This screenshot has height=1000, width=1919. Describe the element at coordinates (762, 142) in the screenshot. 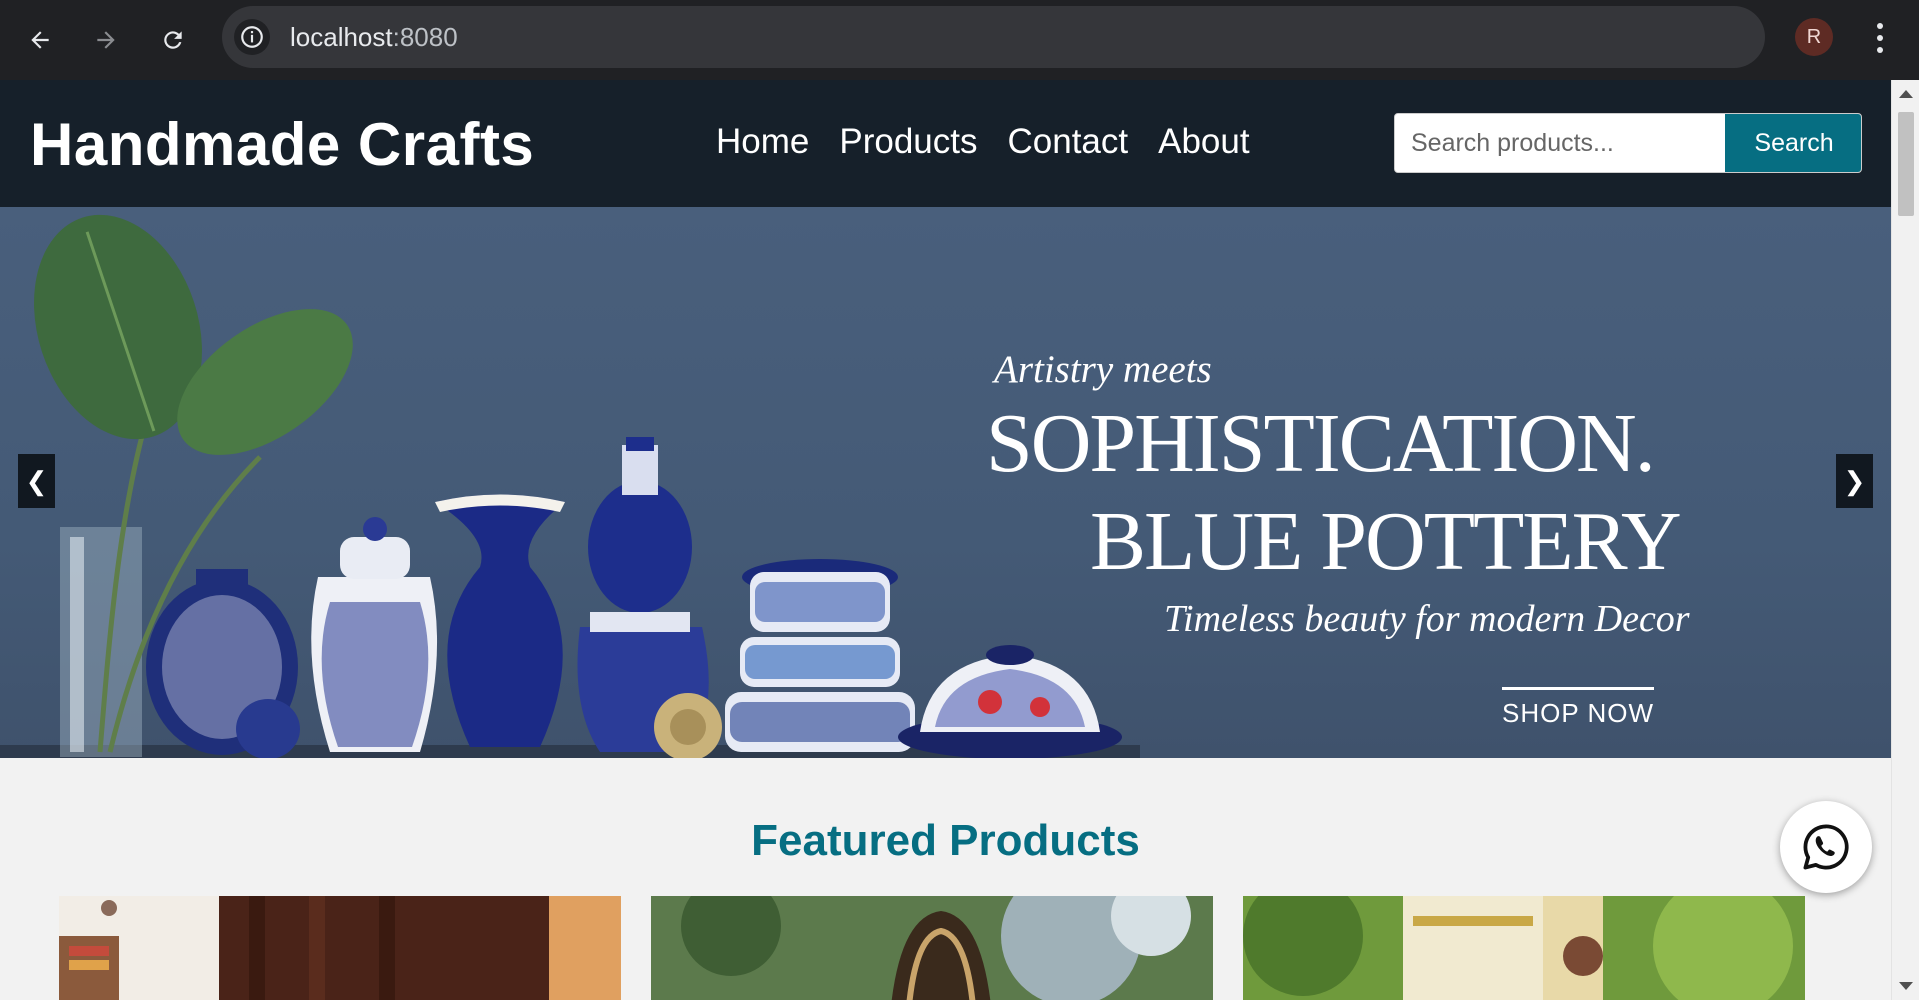

I see `nav-link-home: Home` at that location.